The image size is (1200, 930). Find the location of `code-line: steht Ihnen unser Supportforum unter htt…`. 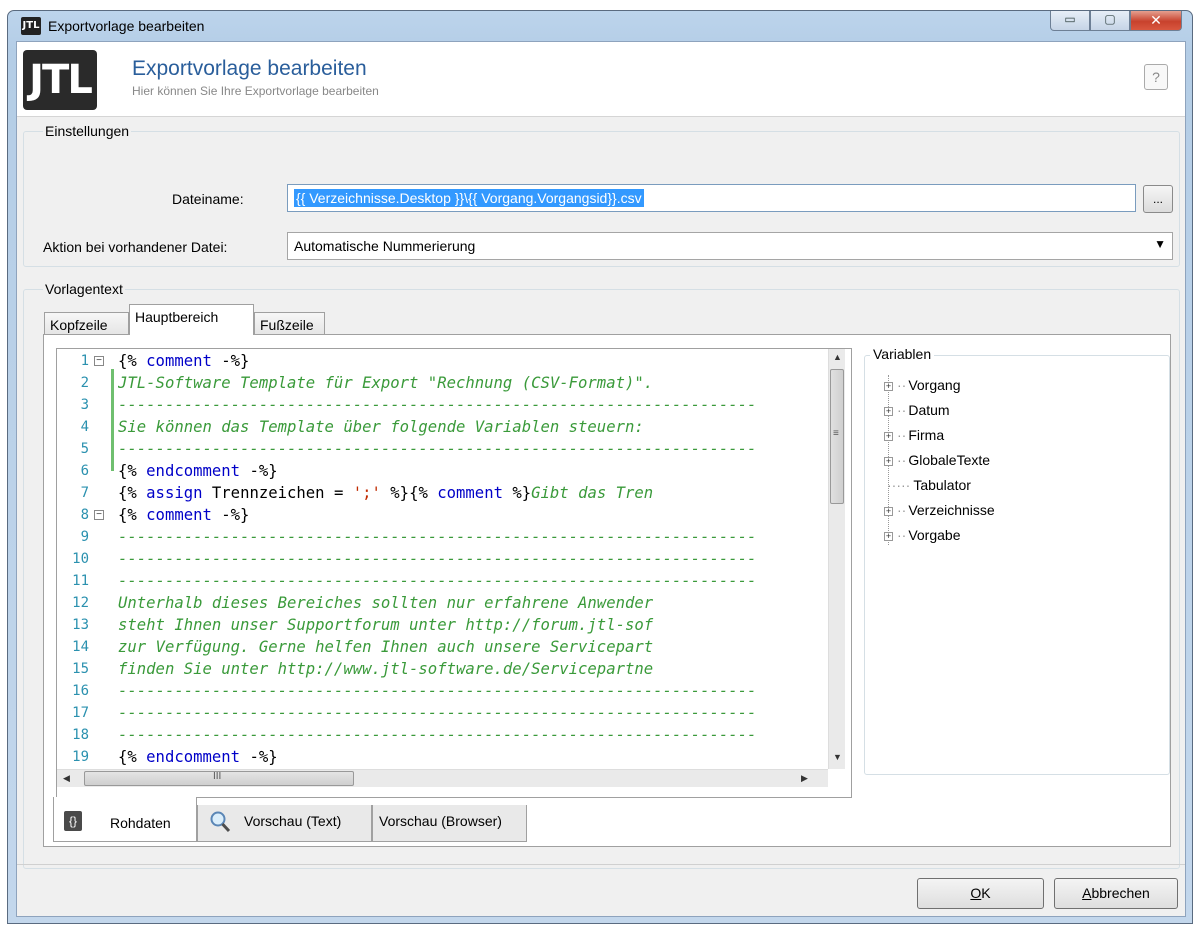

code-line: steht Ihnen unser Supportforum unter htt… is located at coordinates (386, 625).